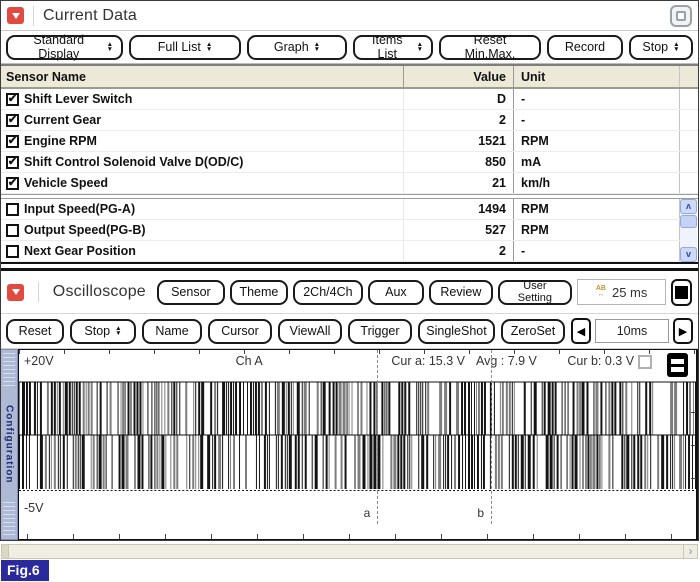 Image resolution: width=700 pixels, height=582 pixels. I want to click on table-row: Next Gear Position 2 -, so click(349, 251).